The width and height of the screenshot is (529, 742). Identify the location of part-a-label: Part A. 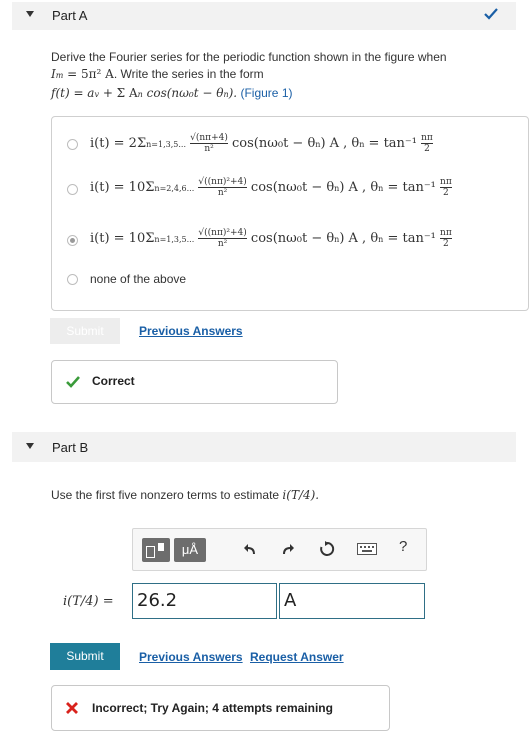
(70, 15).